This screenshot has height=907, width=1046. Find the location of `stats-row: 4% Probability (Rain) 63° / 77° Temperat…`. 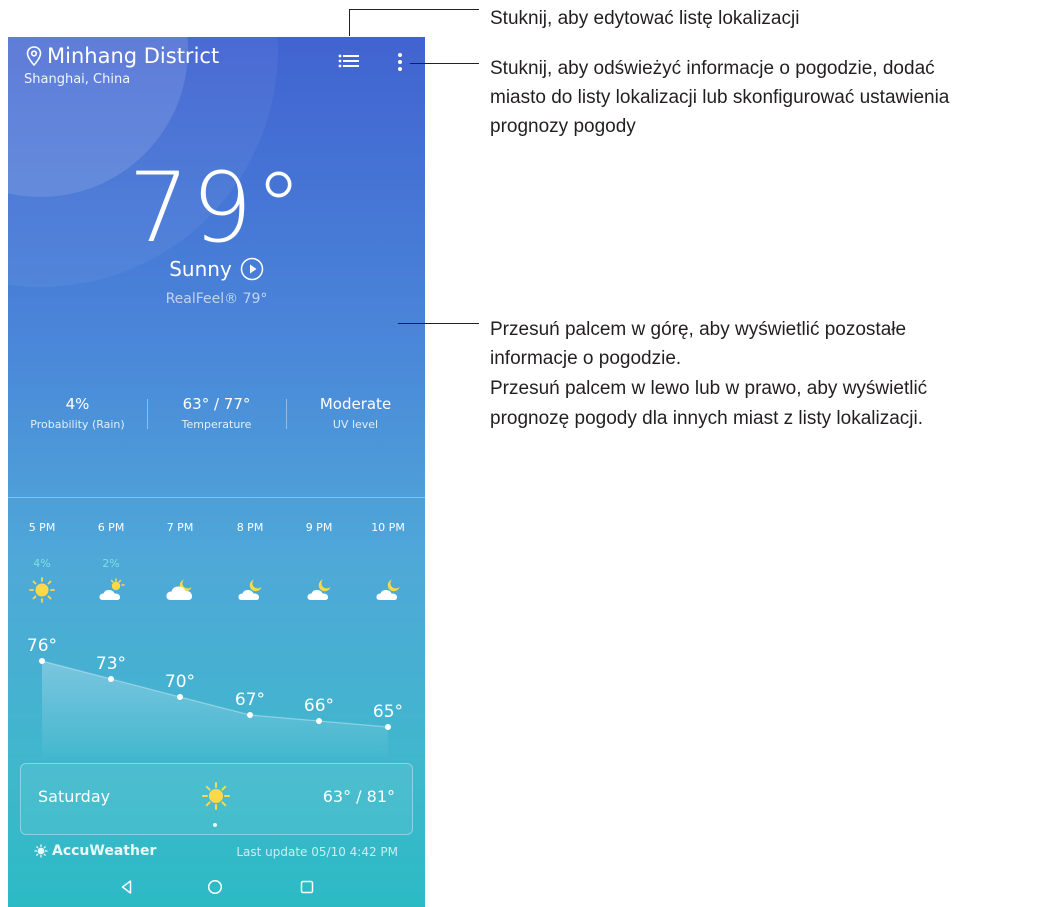

stats-row: 4% Probability (Rain) 63° / 77° Temperat… is located at coordinates (216, 413).